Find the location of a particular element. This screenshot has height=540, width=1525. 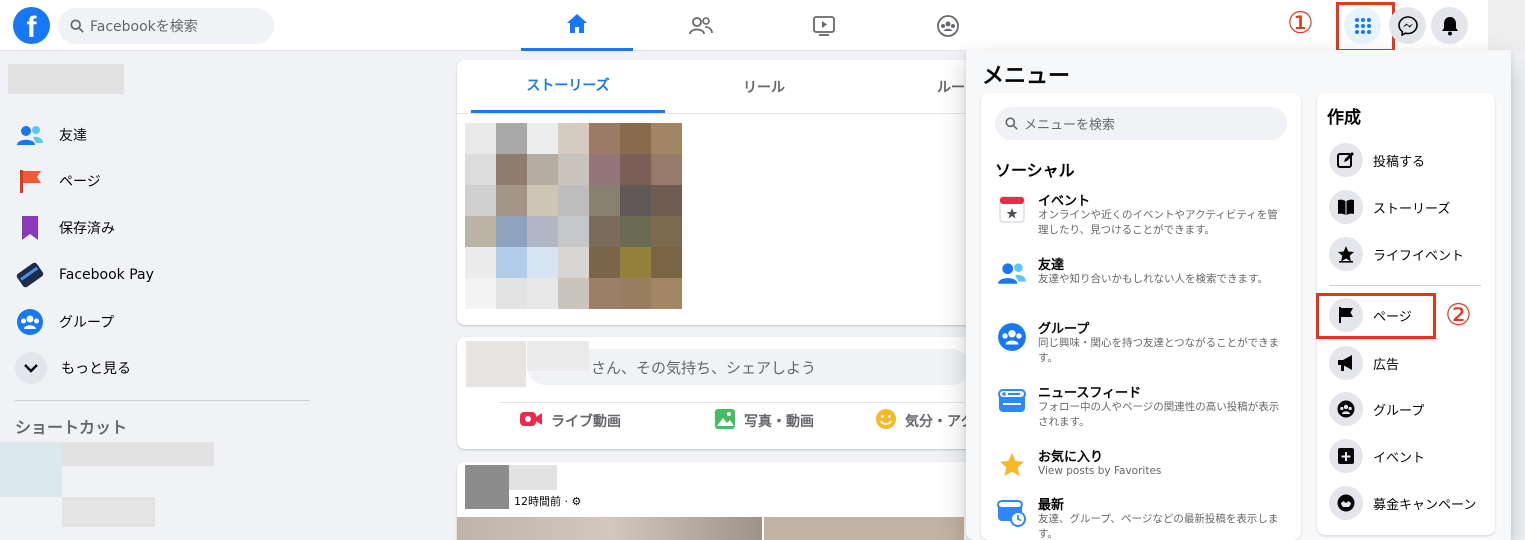

tab-stories: ストーリーズ is located at coordinates (568, 86).